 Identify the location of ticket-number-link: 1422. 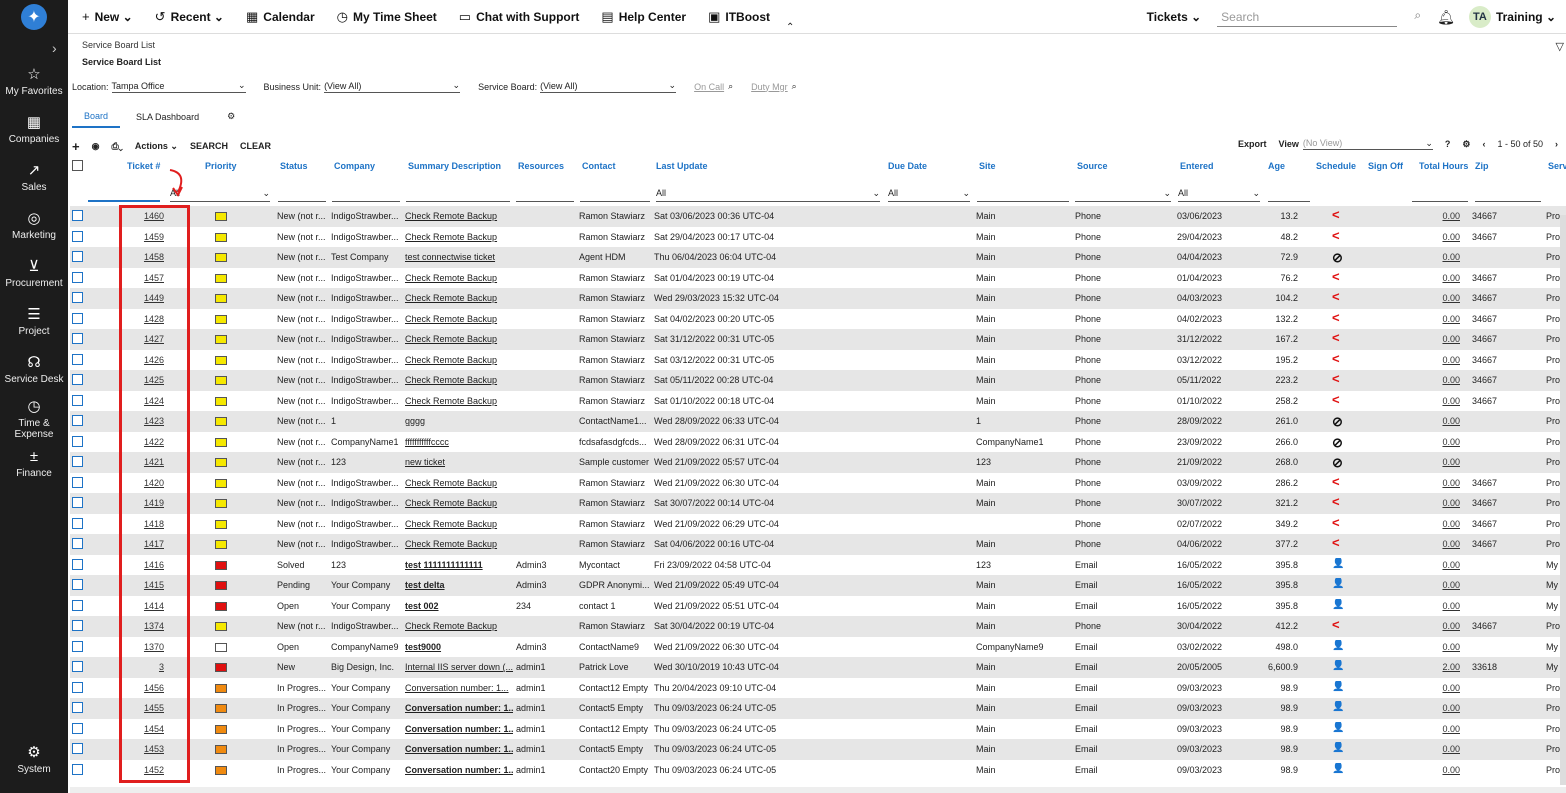
(152, 442).